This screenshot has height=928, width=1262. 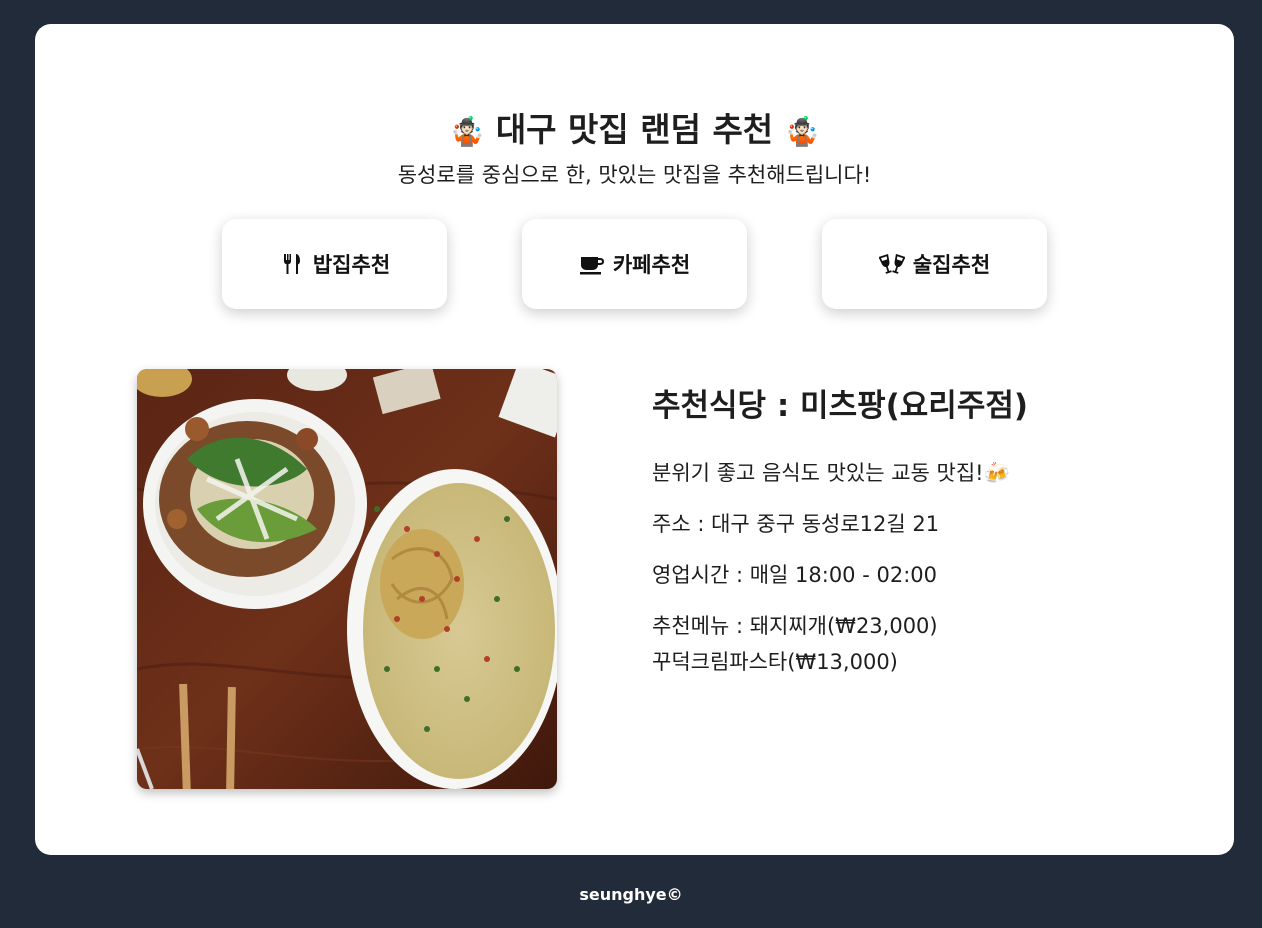 I want to click on cafe-recommend-label: 카페추천, so click(x=651, y=265).